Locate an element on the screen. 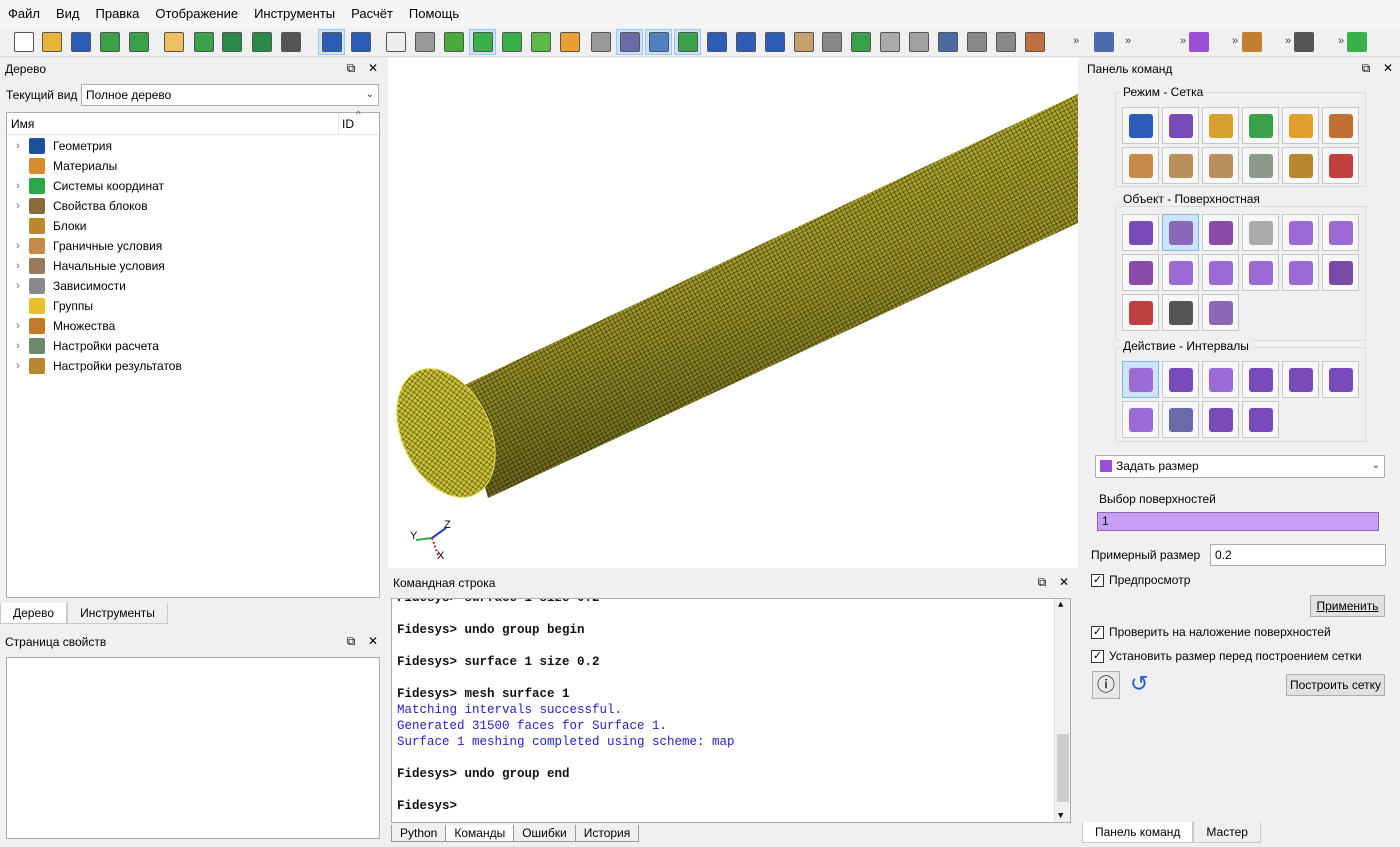  tree-item: Материалы is located at coordinates (193, 166).